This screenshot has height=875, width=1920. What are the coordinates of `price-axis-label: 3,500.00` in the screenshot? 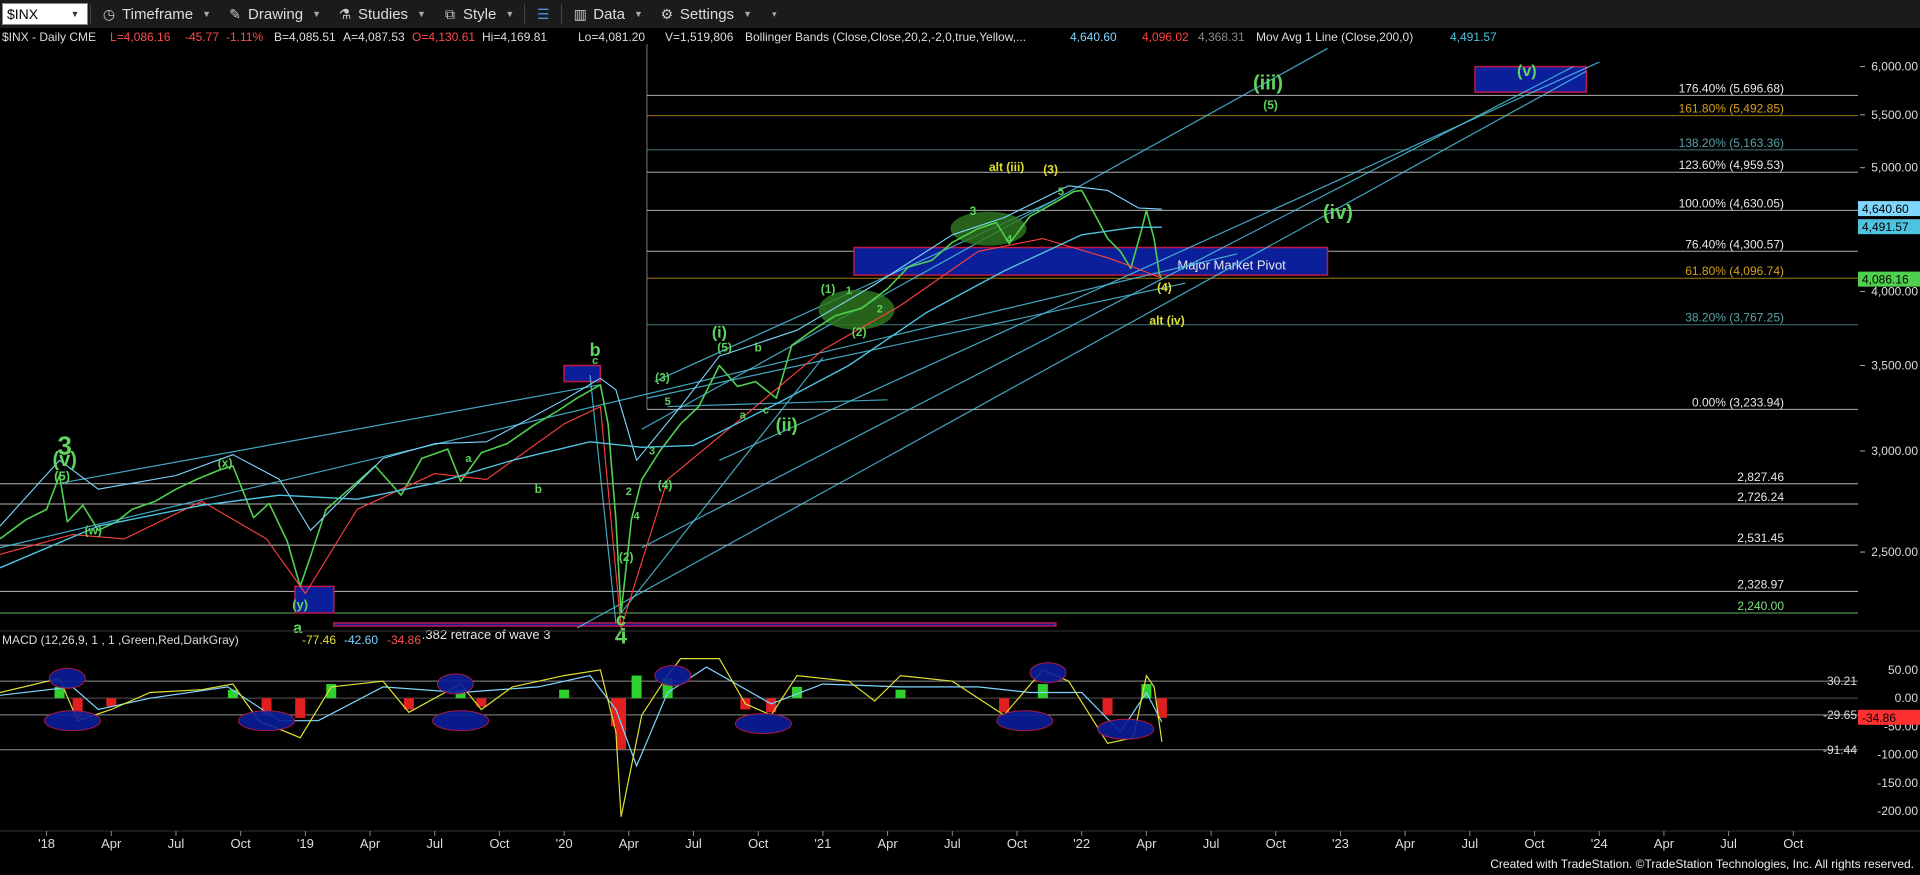 It's located at (1894, 365).